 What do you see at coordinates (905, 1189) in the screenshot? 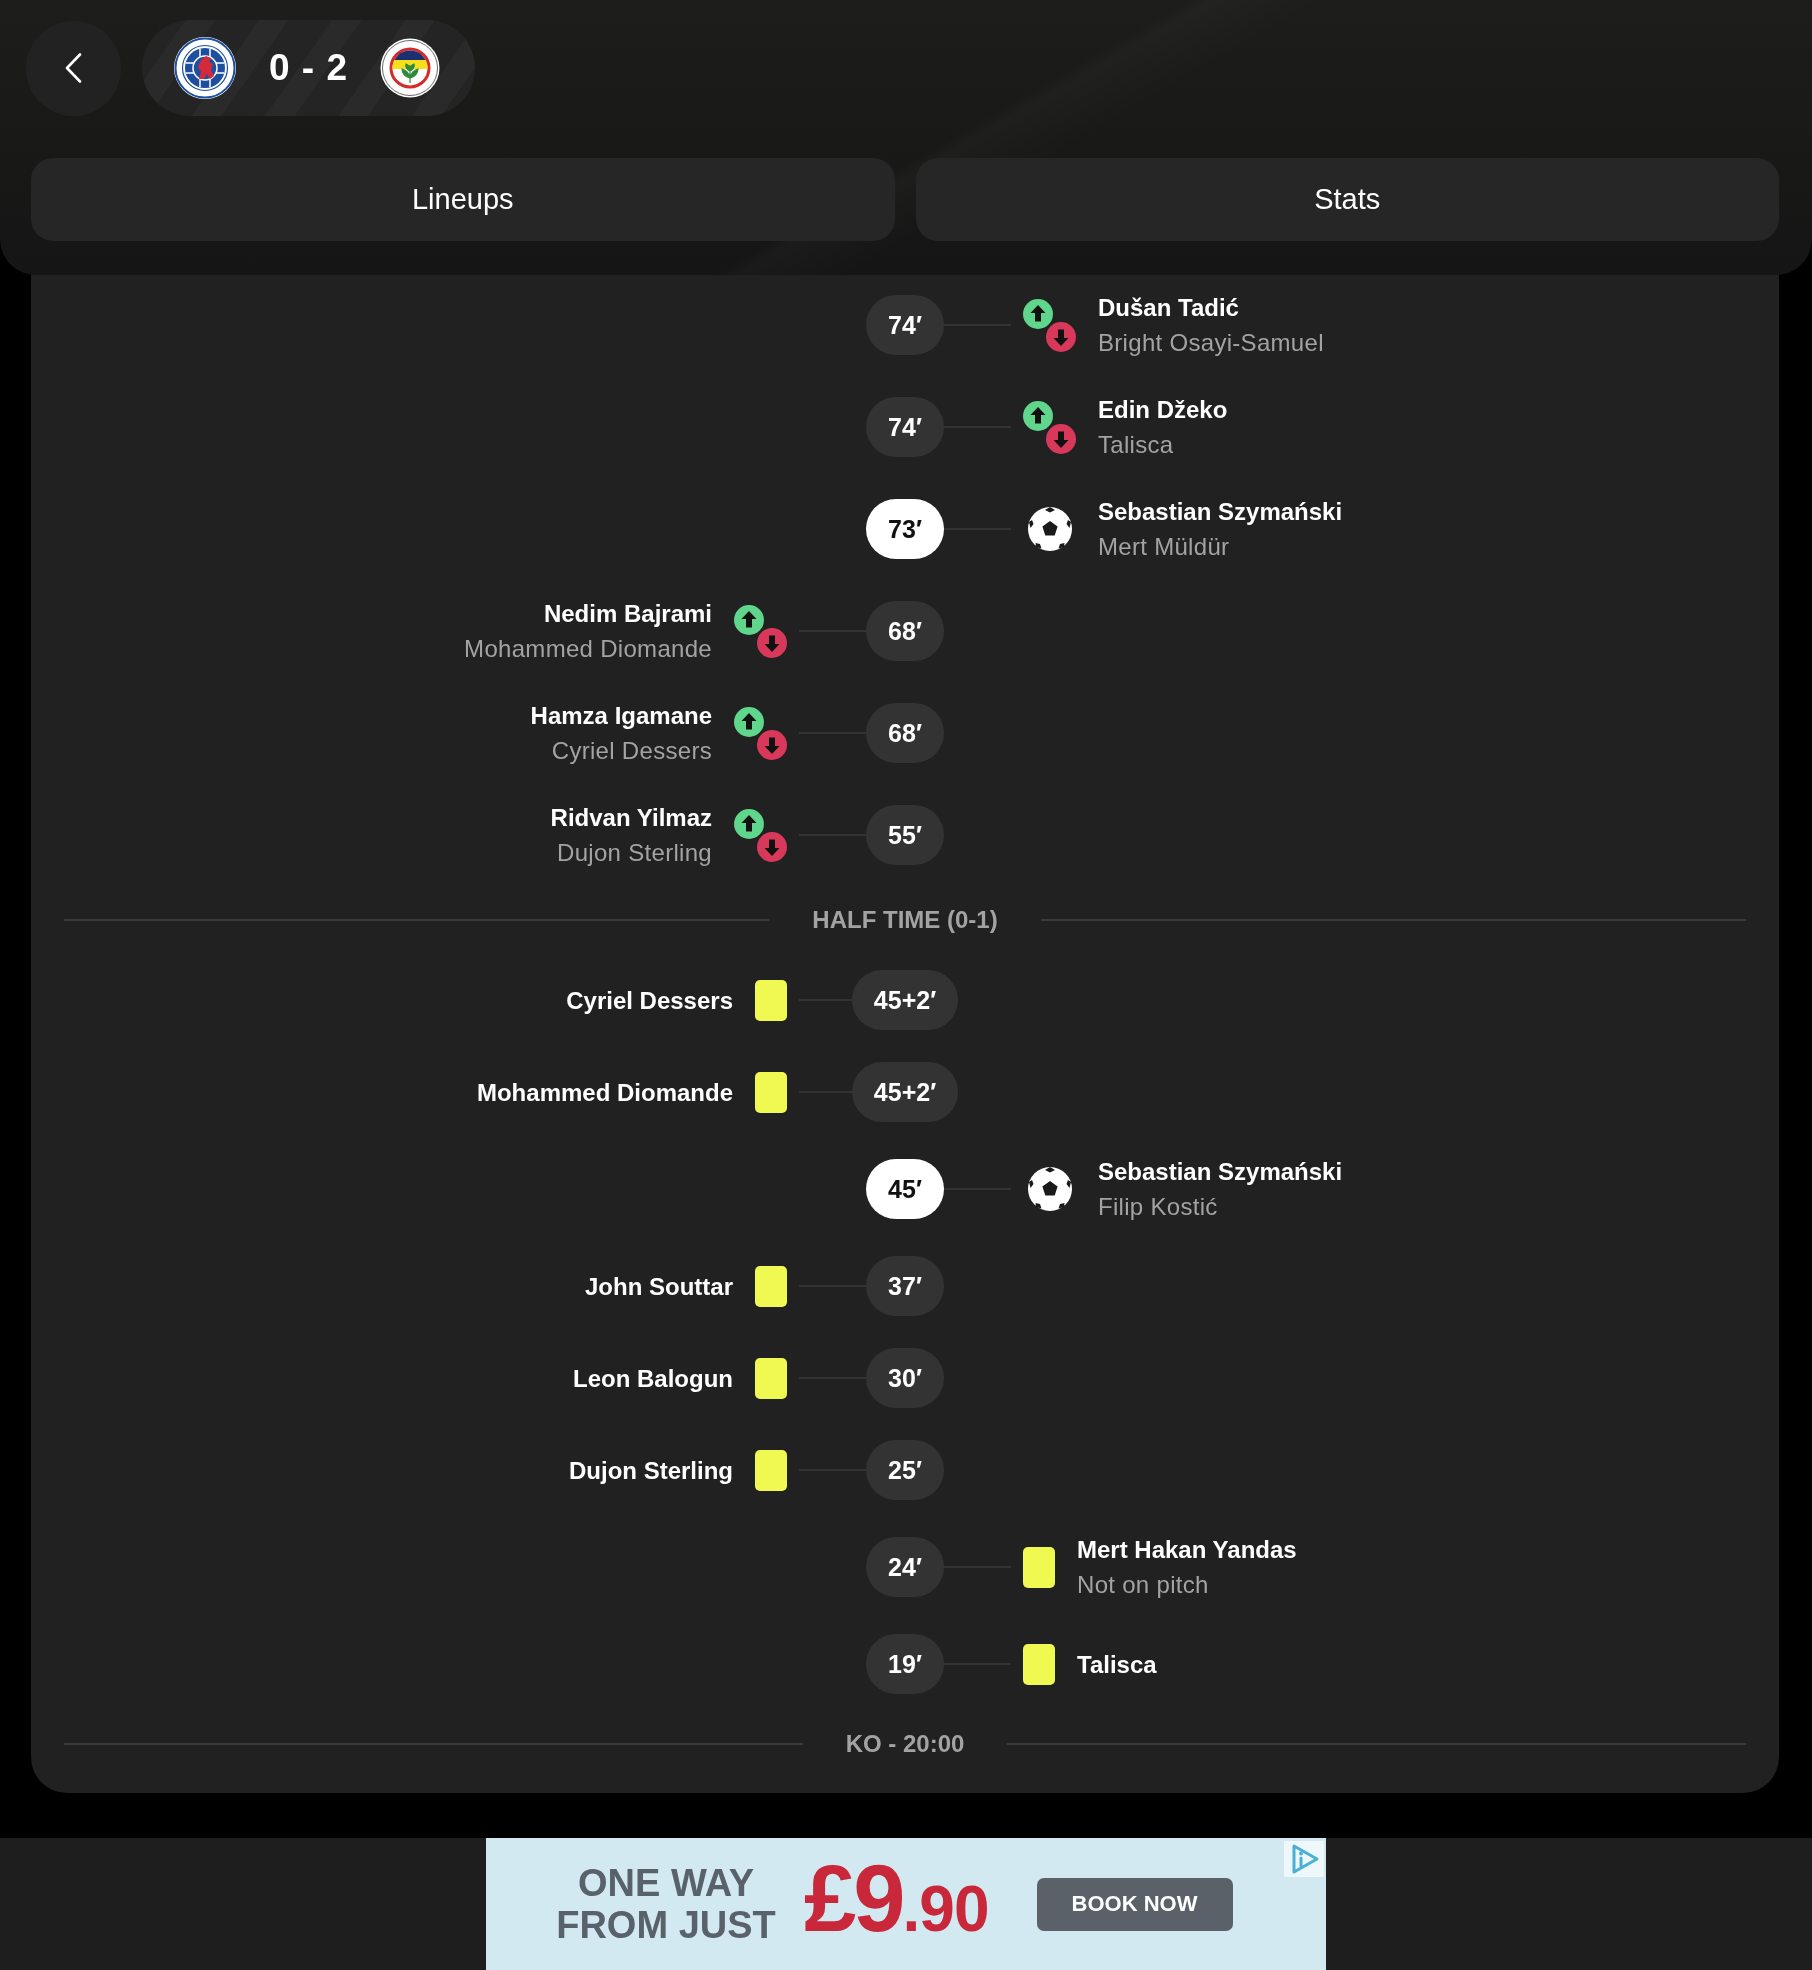
I see `minute-pill: 45′` at bounding box center [905, 1189].